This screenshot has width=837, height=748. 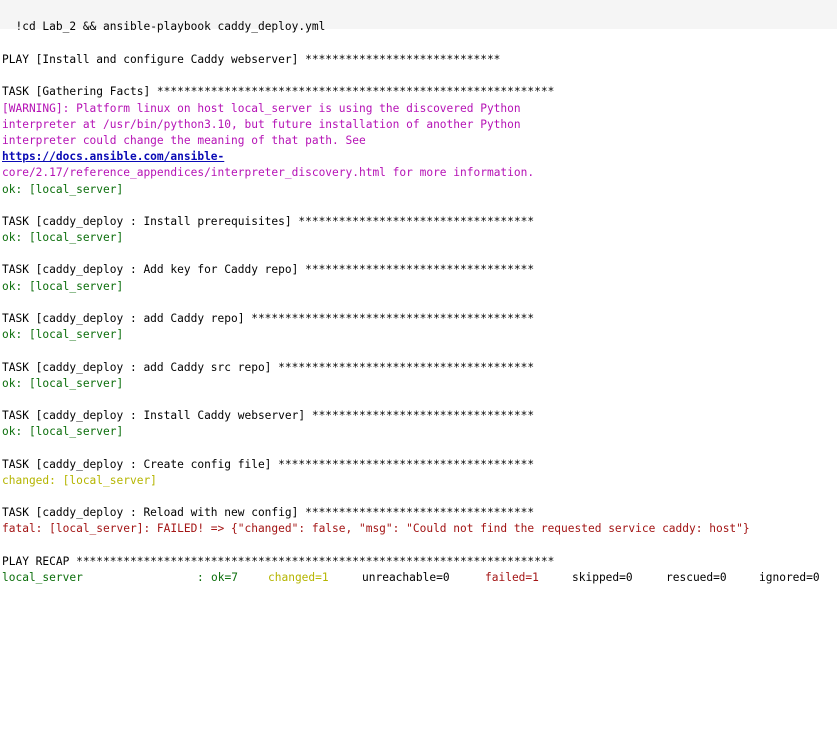 I want to click on docs-link: https://docs.ansible.com/ansible-, so click(x=113, y=156).